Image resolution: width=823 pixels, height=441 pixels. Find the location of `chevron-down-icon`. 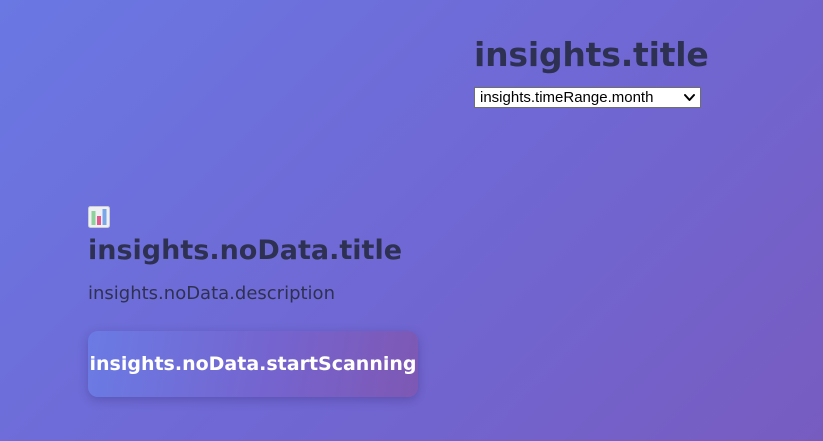

chevron-down-icon is located at coordinates (689, 97).